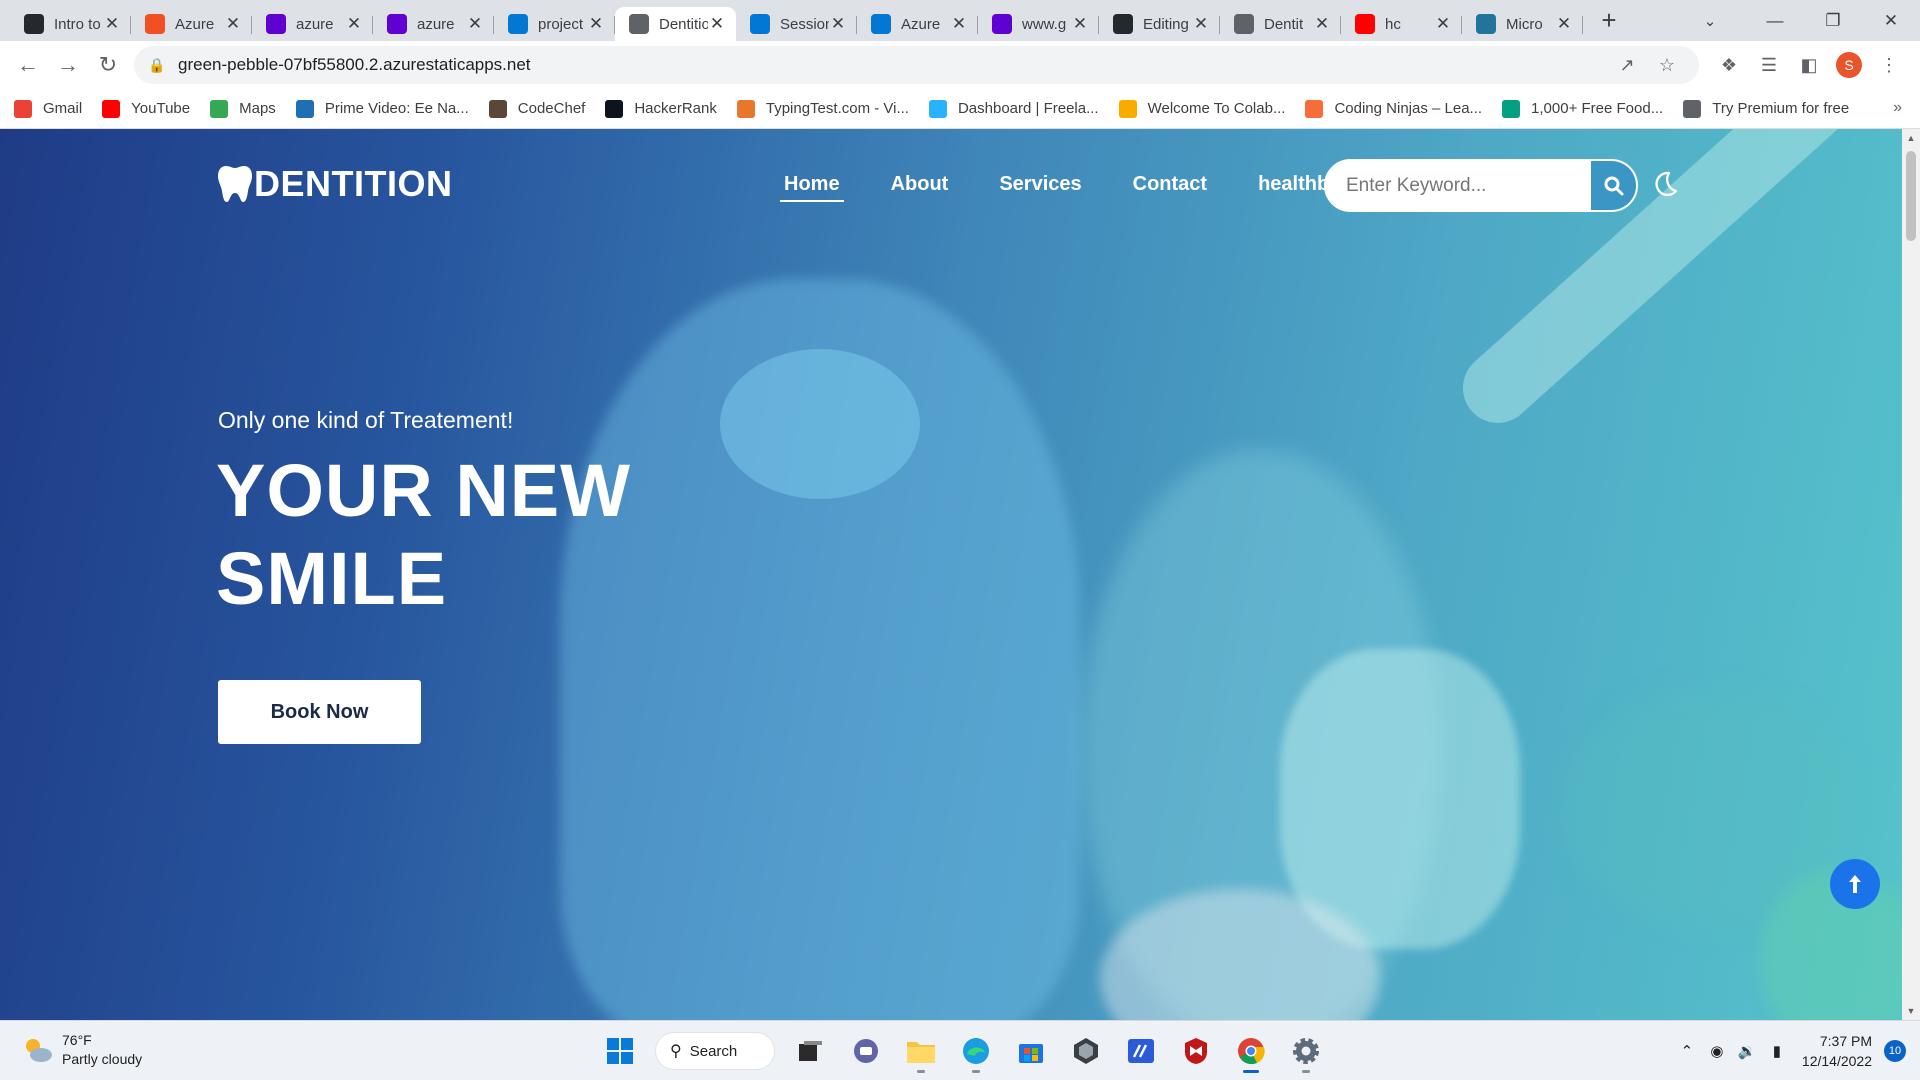 Image resolution: width=1920 pixels, height=1080 pixels. I want to click on chrome-browser-icon, so click(1251, 1051).